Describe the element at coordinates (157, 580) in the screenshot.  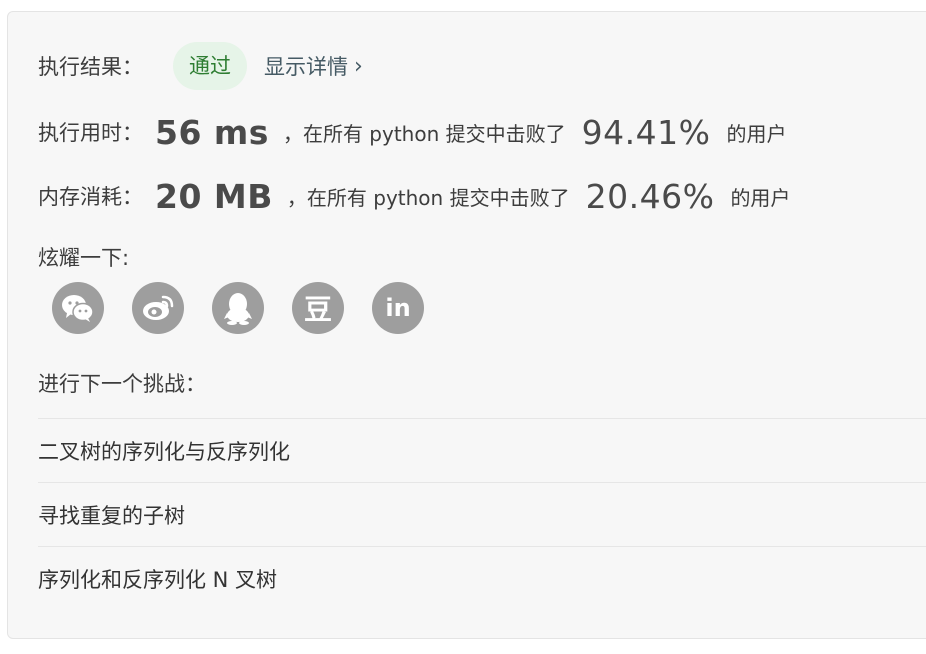
I see `challenge-item: 序列化和反序列化 N 叉树` at that location.